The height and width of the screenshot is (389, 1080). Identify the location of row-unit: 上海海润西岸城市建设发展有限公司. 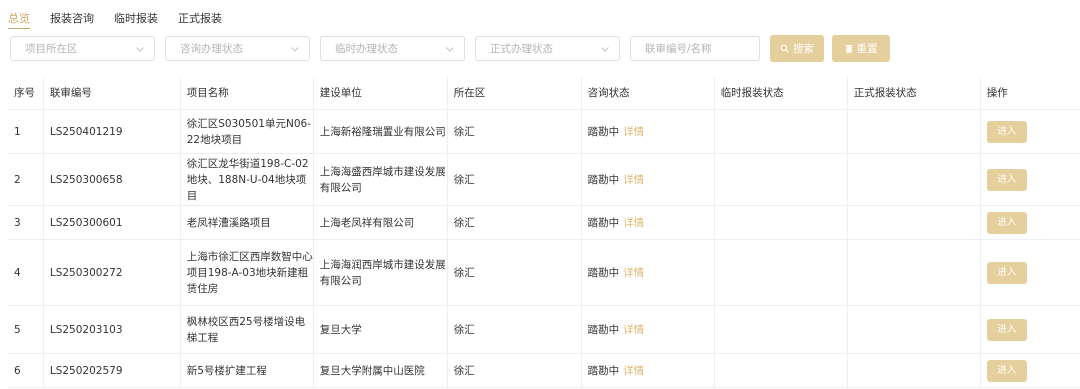
(379, 272).